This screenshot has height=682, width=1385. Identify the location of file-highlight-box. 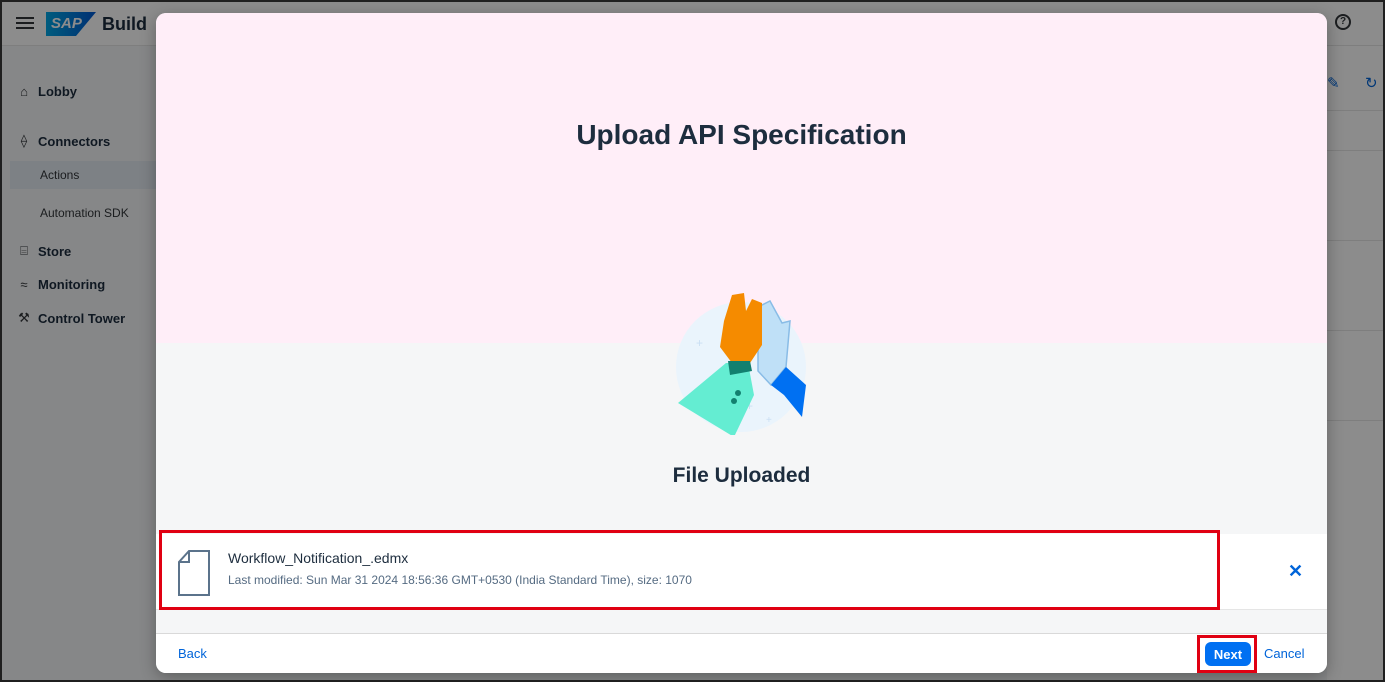
(689, 570).